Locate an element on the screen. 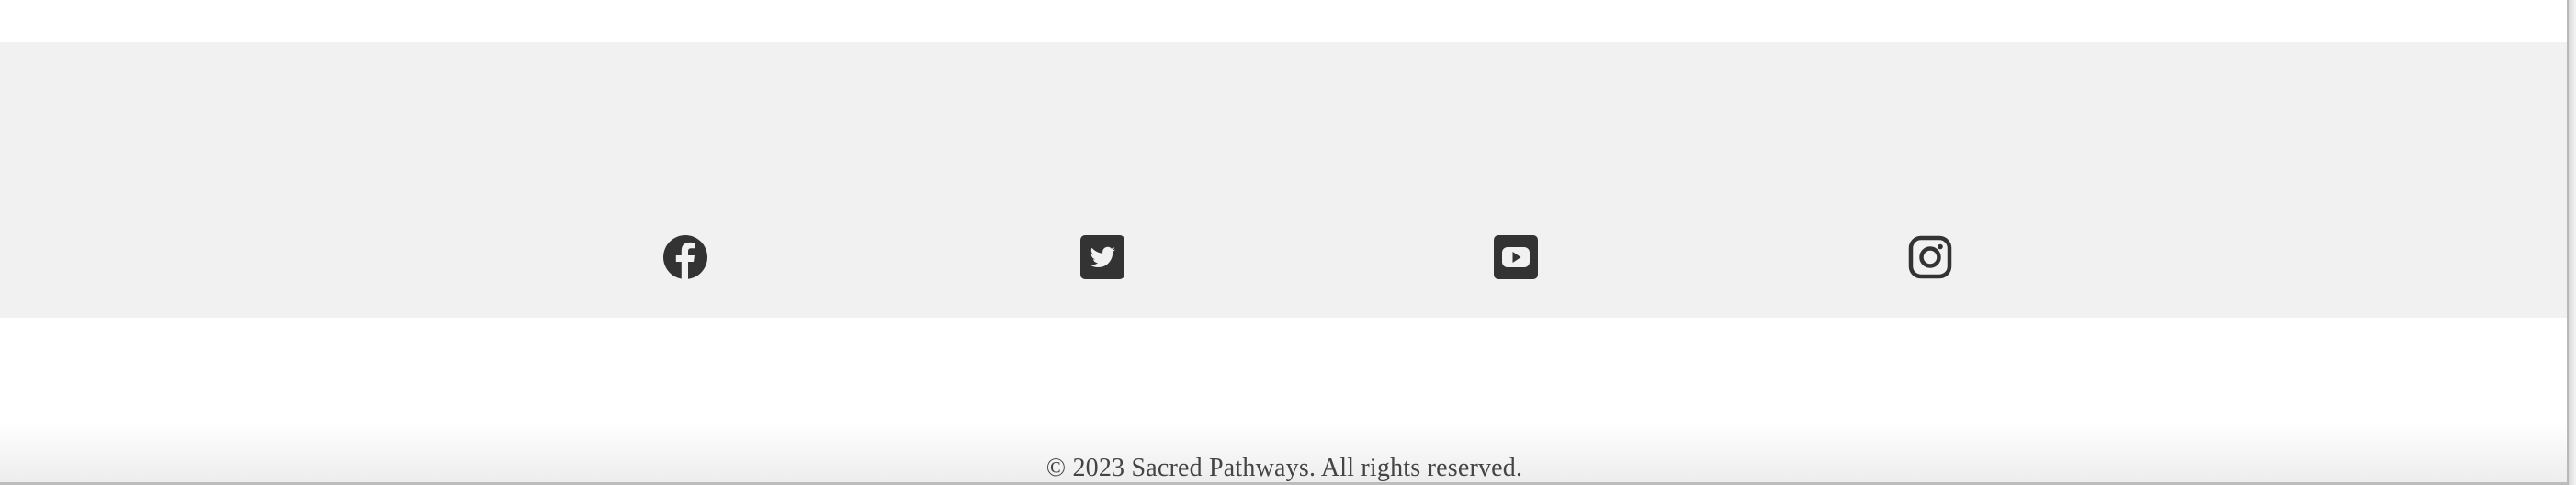  twitter-icon is located at coordinates (1102, 257).